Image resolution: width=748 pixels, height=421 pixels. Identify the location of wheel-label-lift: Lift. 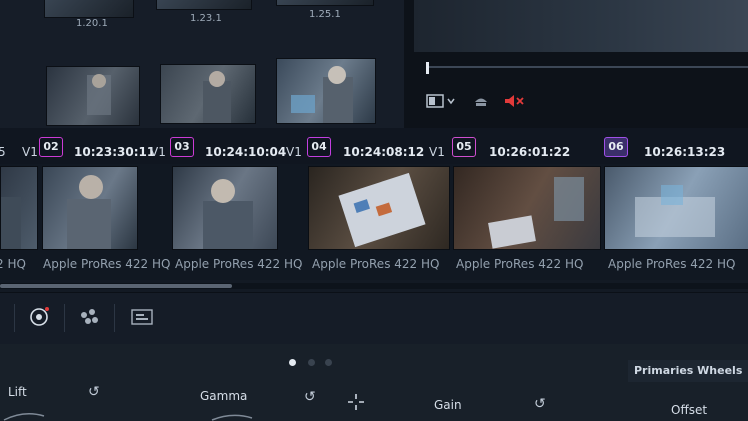
(17, 392).